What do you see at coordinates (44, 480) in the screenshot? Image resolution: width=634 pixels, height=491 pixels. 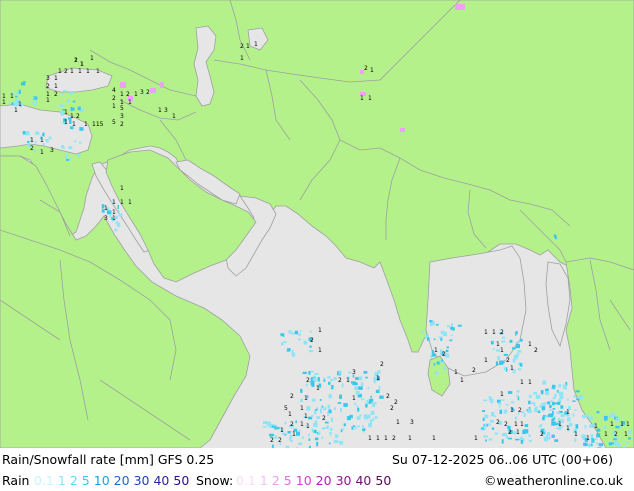 I see `rain-legend-value: 0.1` at bounding box center [44, 480].